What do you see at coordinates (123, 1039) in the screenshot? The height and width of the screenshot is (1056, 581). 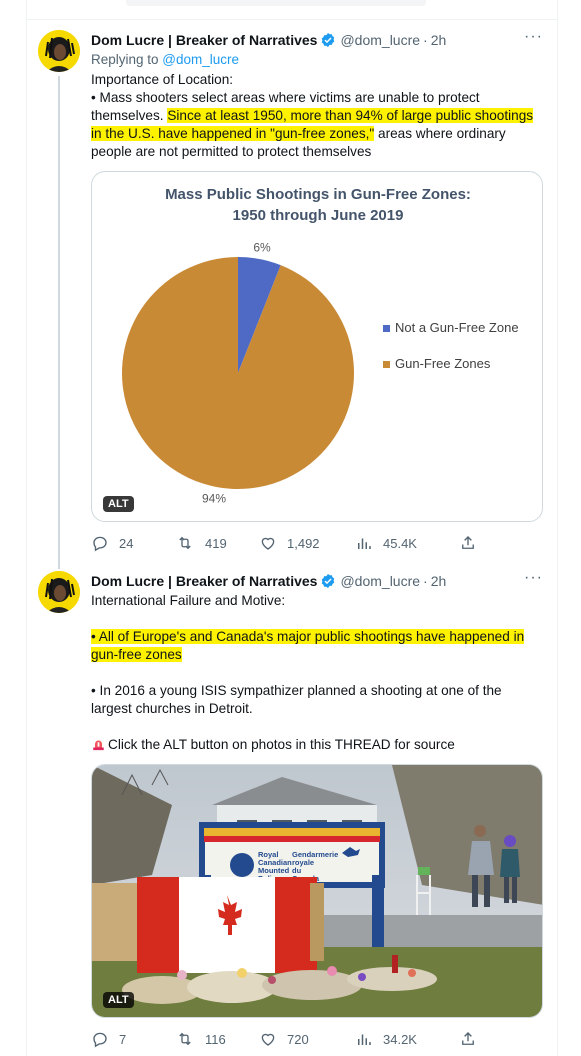 I see `reply-count: 7` at bounding box center [123, 1039].